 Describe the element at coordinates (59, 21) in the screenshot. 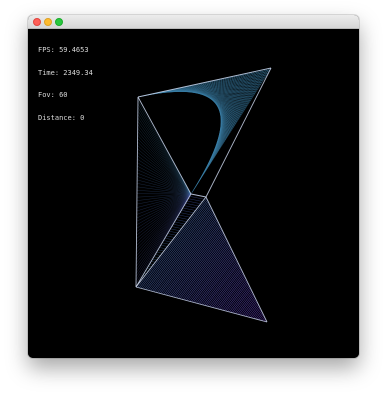

I see `zoom-button` at that location.